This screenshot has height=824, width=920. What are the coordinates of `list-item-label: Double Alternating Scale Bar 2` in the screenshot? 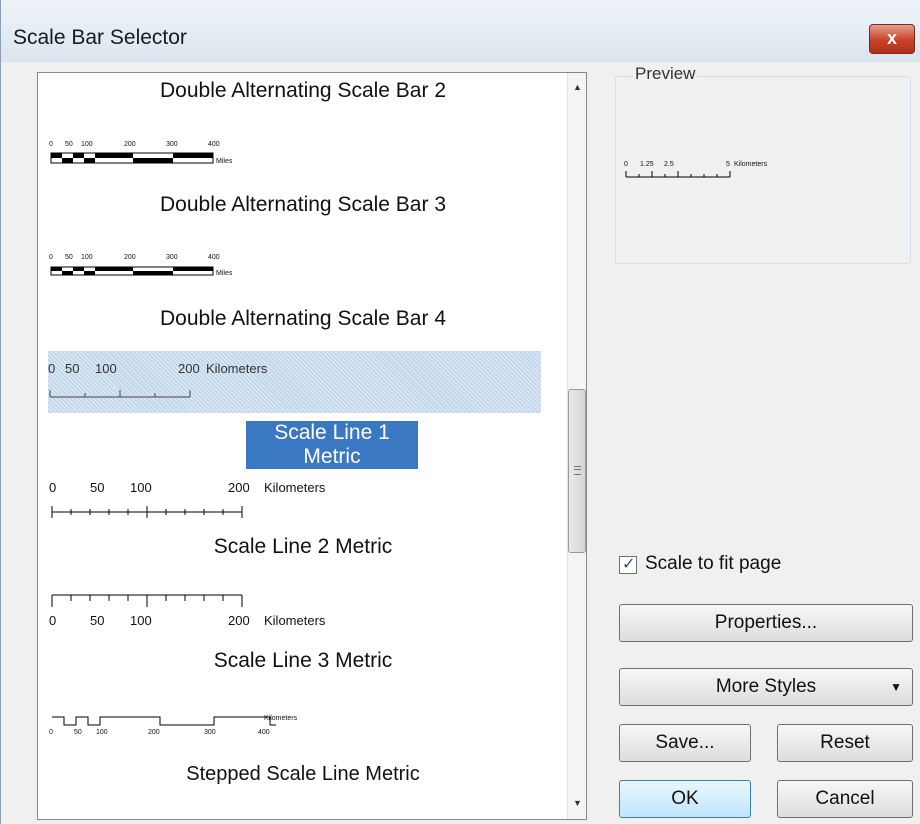 It's located at (303, 91).